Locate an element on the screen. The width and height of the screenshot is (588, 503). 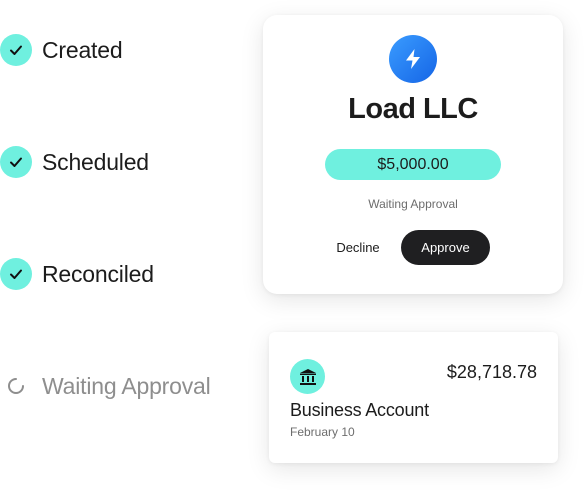
step-created: Created is located at coordinates (61, 50).